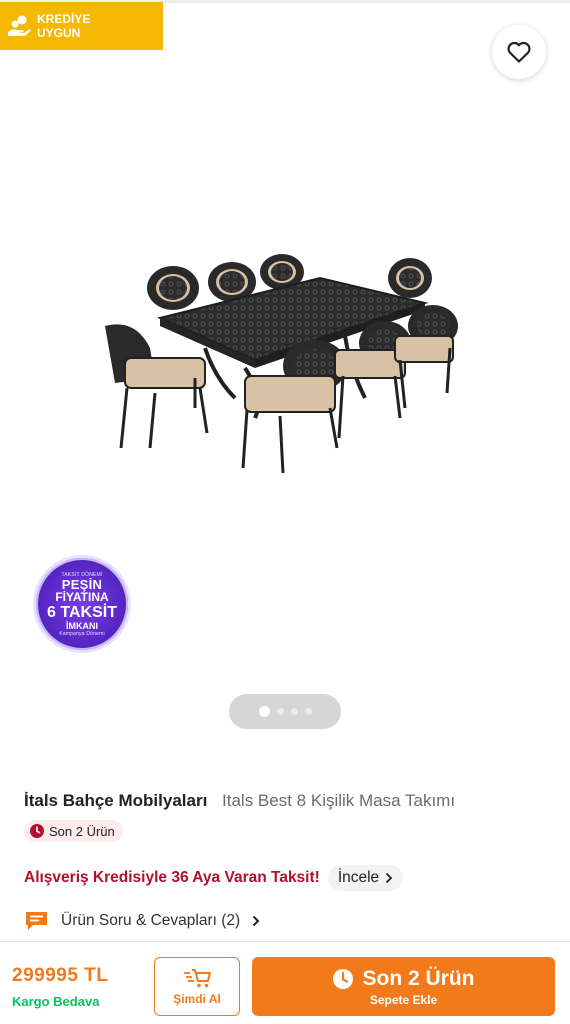 Image resolution: width=570 pixels, height=1024 pixels. I want to click on promo-line1: PEŞİN, so click(82, 584).